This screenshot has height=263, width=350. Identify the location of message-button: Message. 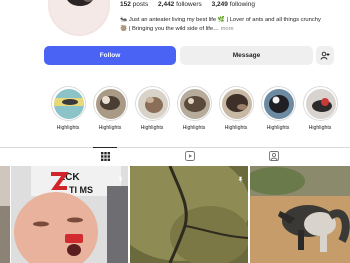
(246, 55).